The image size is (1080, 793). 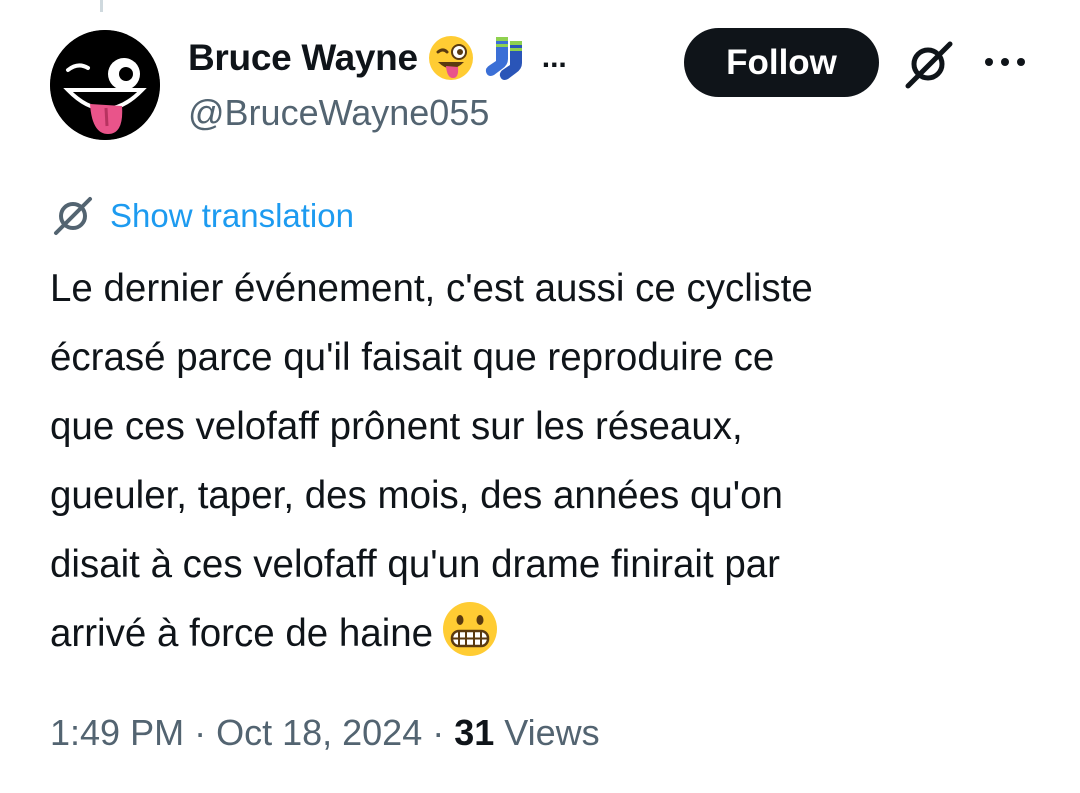 What do you see at coordinates (507, 58) in the screenshot?
I see `socks-emoji-icon` at bounding box center [507, 58].